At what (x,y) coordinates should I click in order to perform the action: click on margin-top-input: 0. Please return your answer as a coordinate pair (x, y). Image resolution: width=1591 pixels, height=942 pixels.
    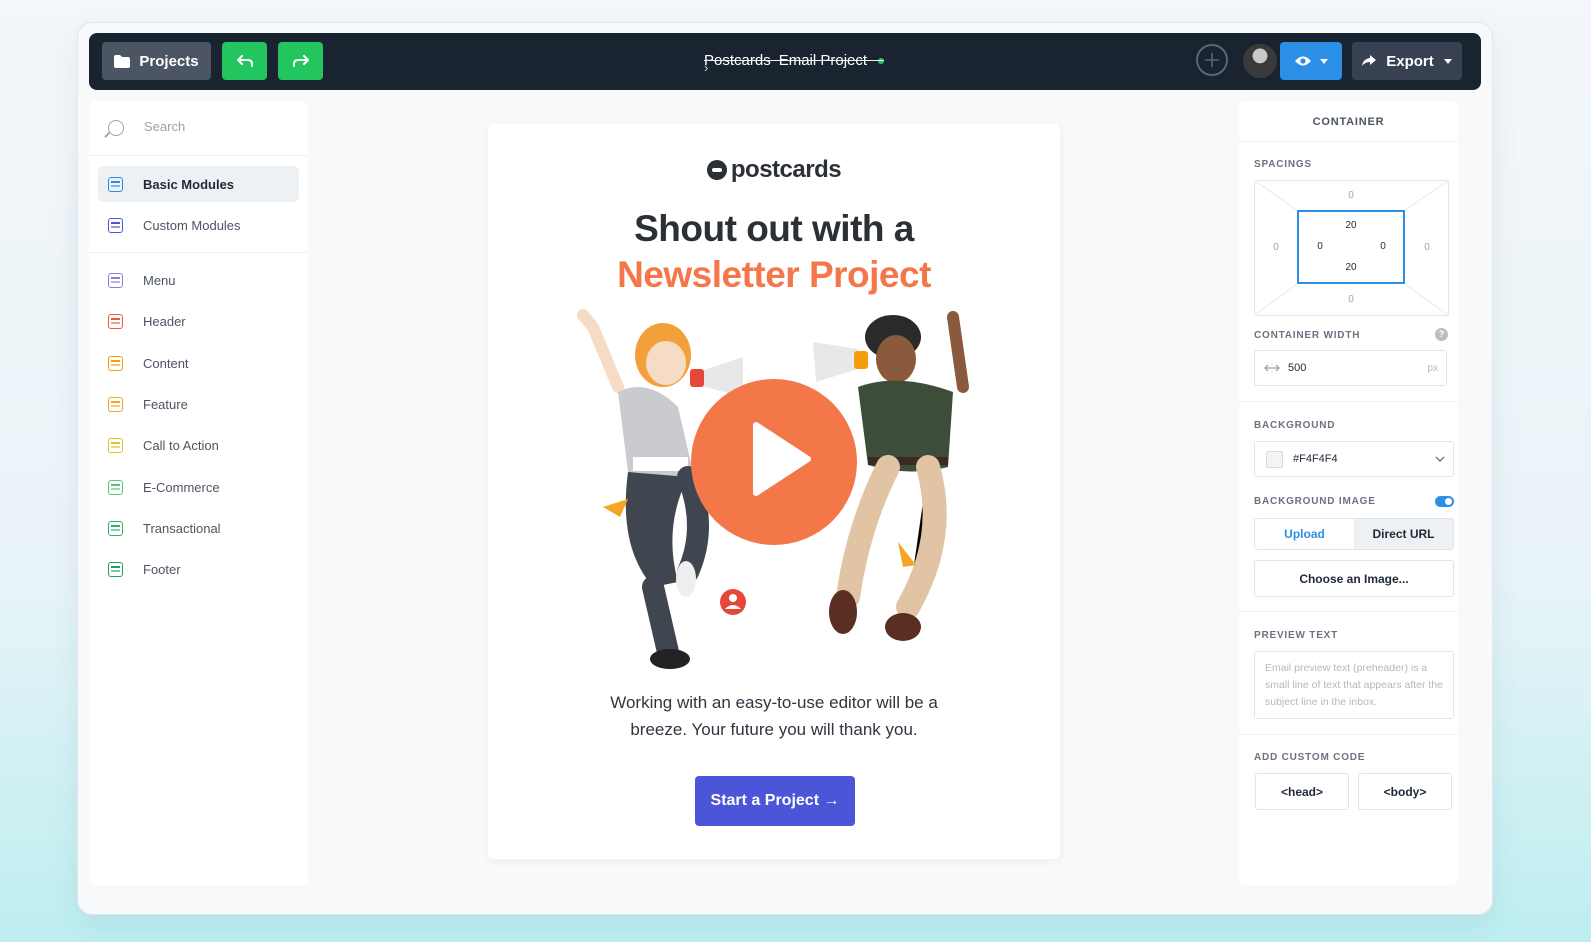
    Looking at the image, I should click on (1351, 195).